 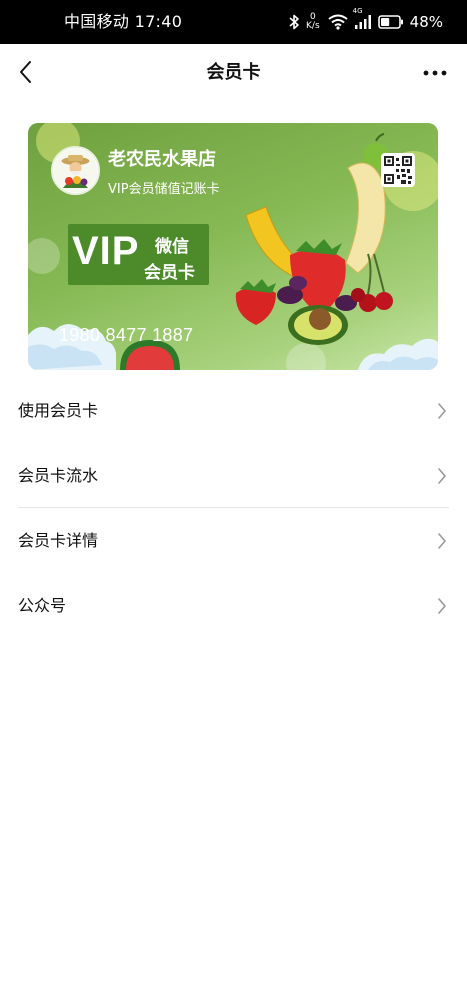 I want to click on status-bar: 中国移动 17:40 0 K/s 4G 48%, so click(x=233, y=22).